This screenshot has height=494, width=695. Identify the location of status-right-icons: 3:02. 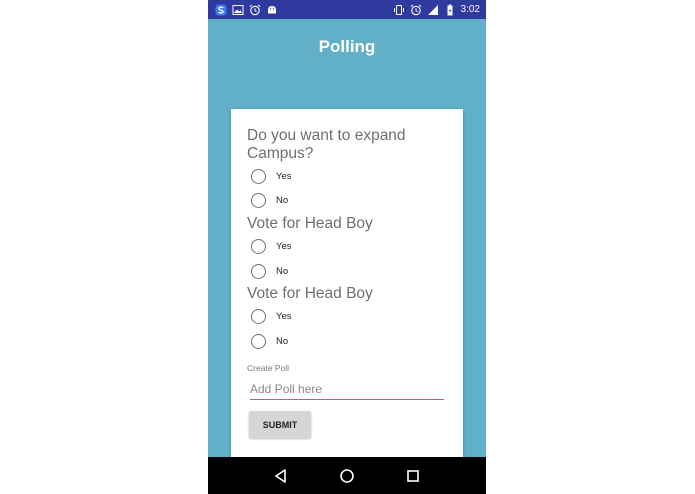
(436, 10).